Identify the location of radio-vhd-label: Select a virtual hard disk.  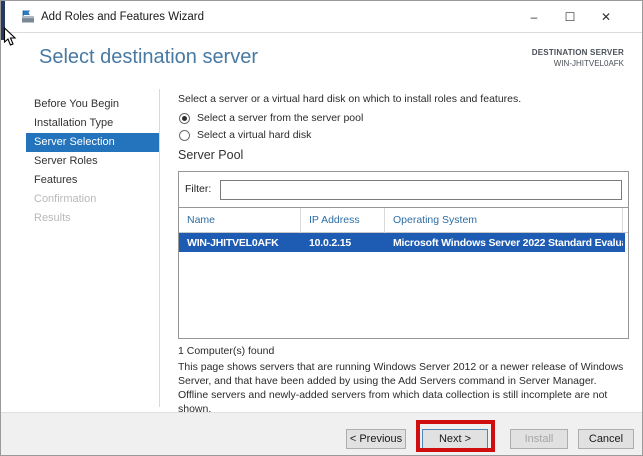
(254, 135).